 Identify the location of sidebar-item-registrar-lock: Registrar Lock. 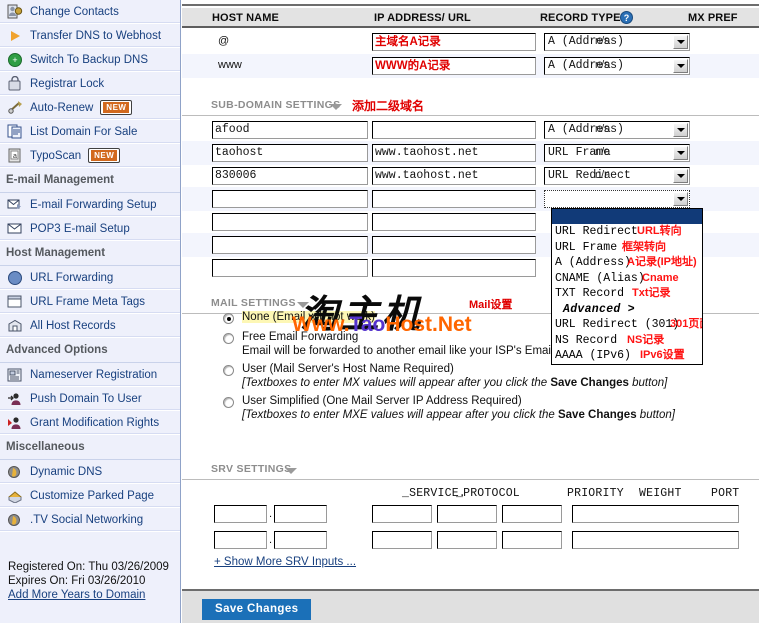
(90, 84).